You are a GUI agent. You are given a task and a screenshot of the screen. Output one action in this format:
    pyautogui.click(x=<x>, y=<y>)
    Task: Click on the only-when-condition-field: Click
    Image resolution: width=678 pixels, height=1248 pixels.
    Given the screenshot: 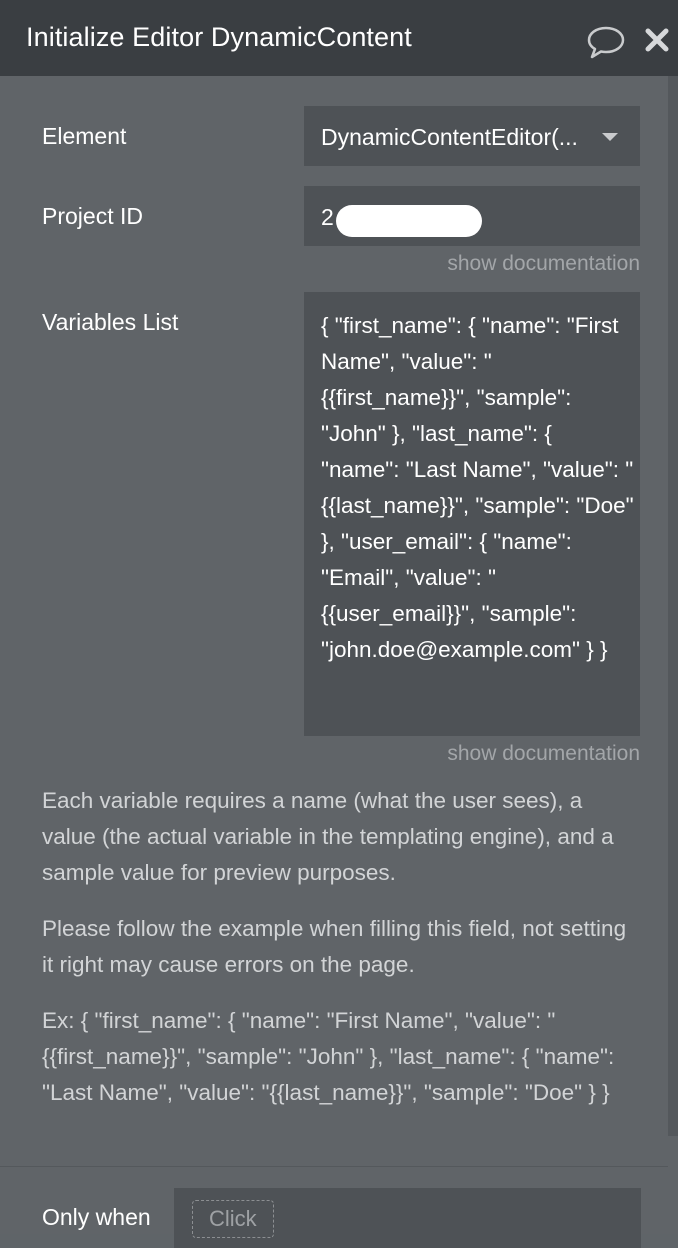 What is the action you would take?
    pyautogui.click(x=407, y=1218)
    